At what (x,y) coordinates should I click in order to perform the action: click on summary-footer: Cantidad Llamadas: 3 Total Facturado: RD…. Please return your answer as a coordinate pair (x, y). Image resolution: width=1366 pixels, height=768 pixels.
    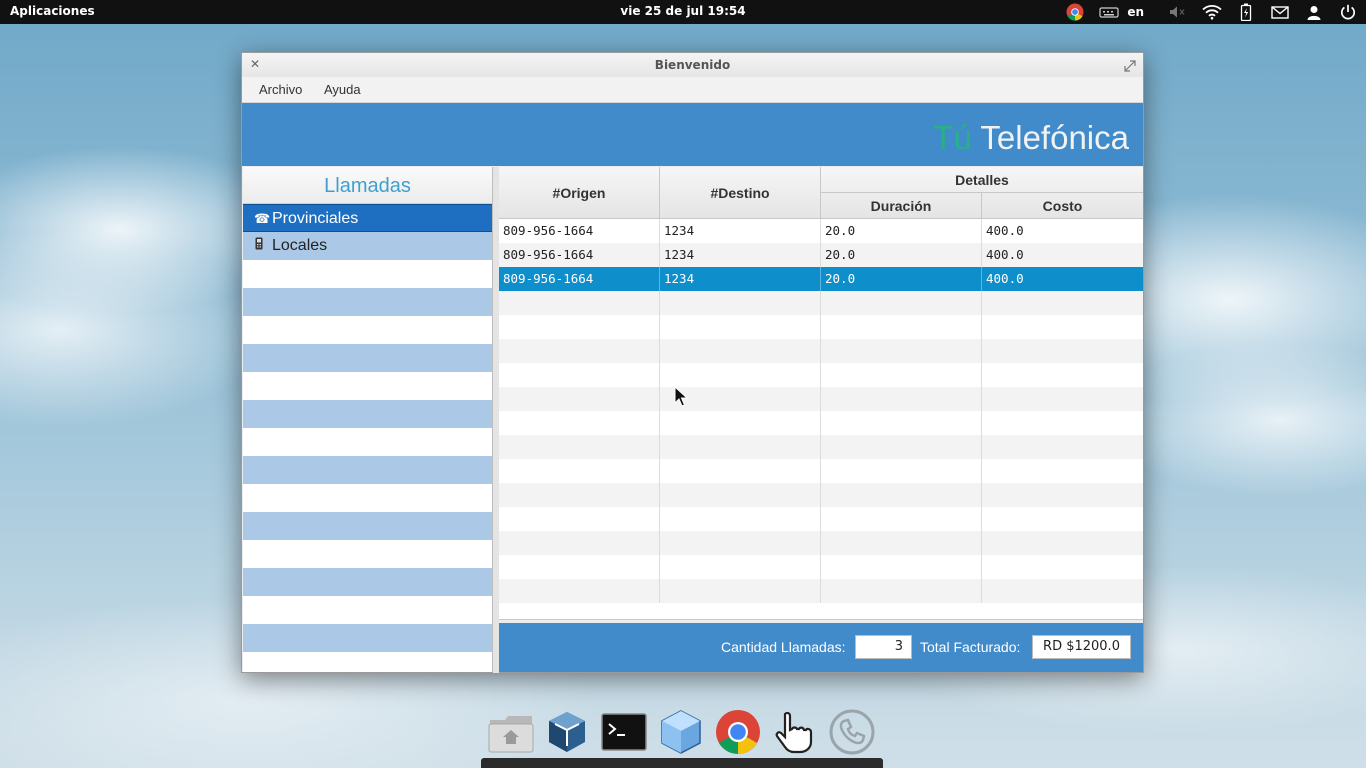
    Looking at the image, I should click on (821, 647).